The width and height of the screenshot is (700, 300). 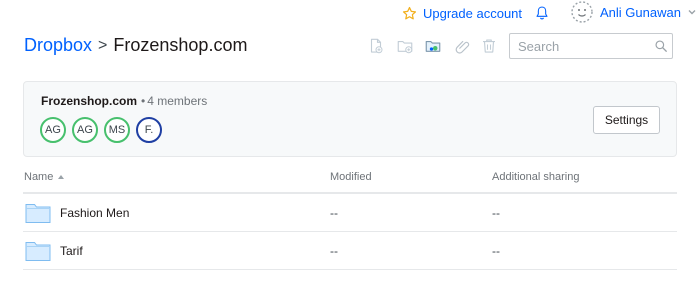 What do you see at coordinates (489, 46) in the screenshot?
I see `delete-icon` at bounding box center [489, 46].